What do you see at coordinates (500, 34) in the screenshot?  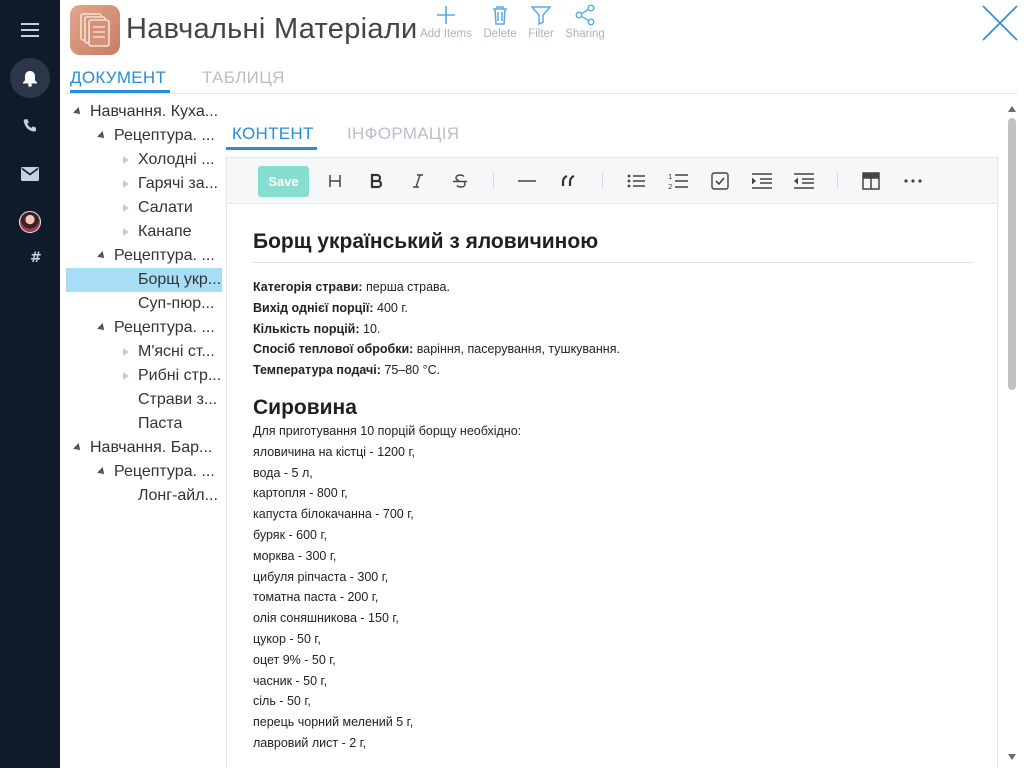 I see `delete-label: Delete` at bounding box center [500, 34].